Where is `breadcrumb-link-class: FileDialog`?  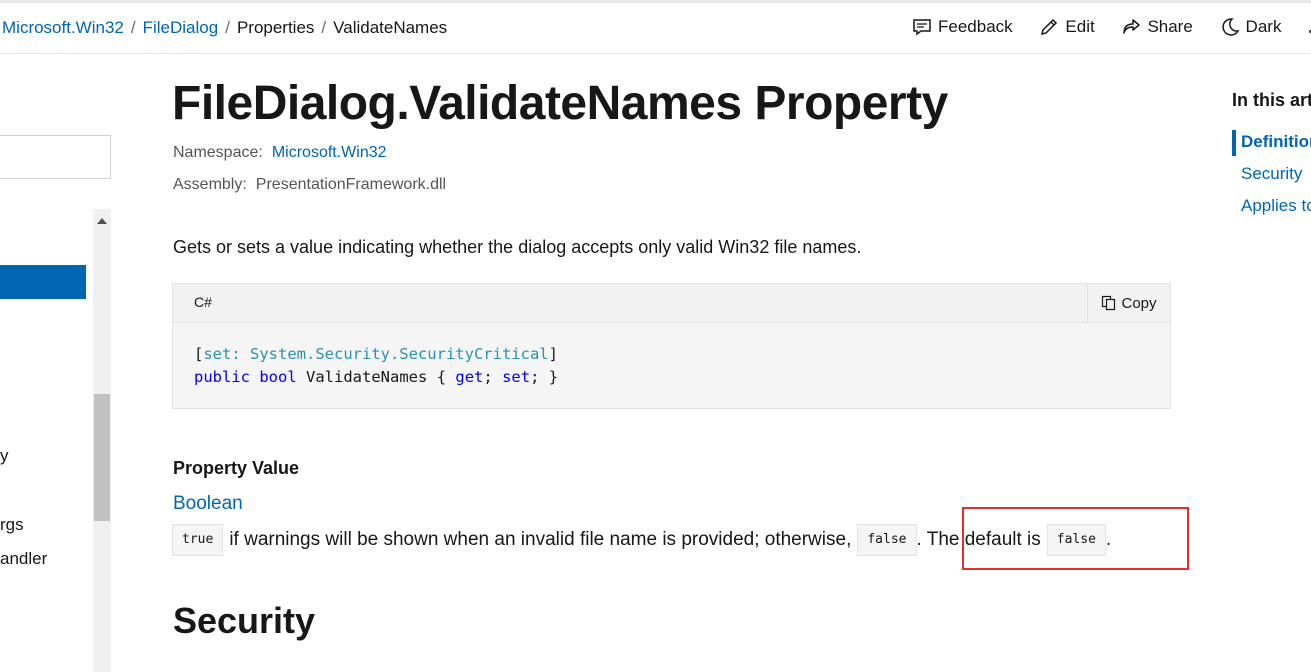
breadcrumb-link-class: FileDialog is located at coordinates (181, 27).